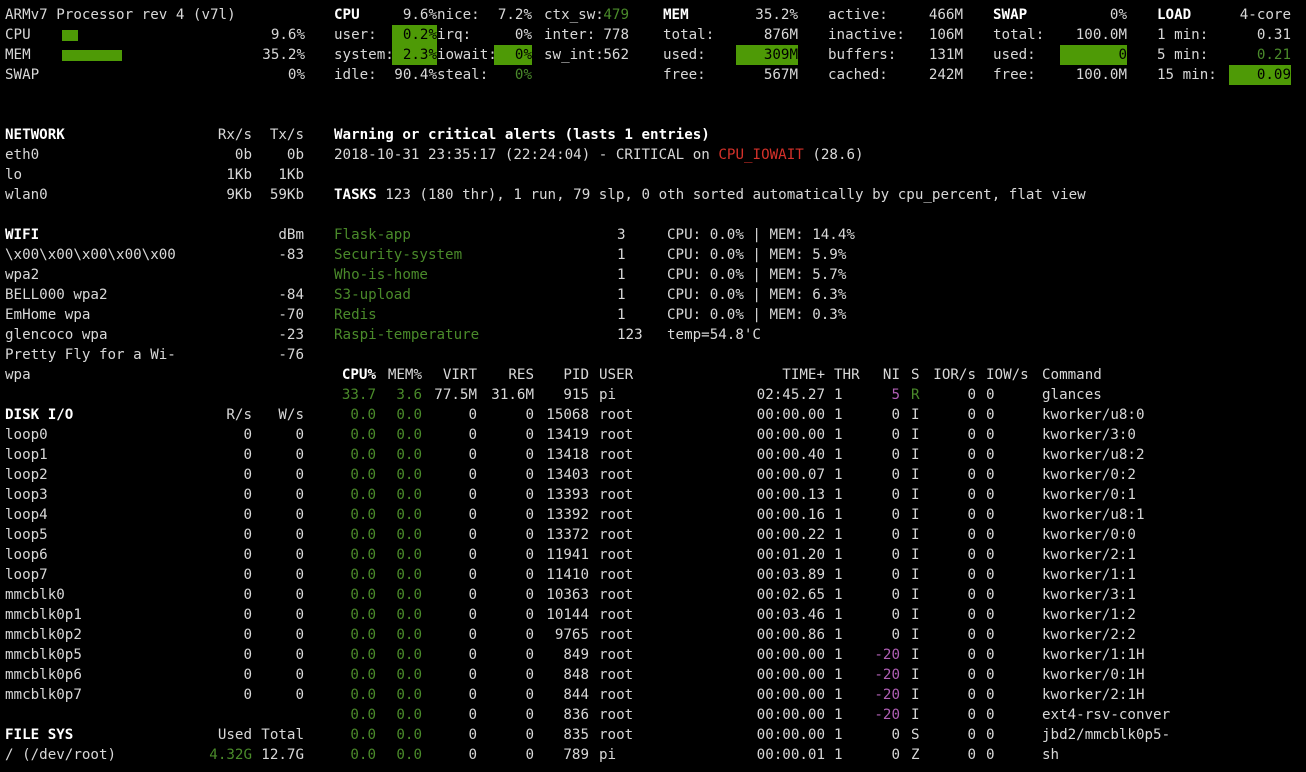  I want to click on diskio-r-header: R/s, so click(239, 415).